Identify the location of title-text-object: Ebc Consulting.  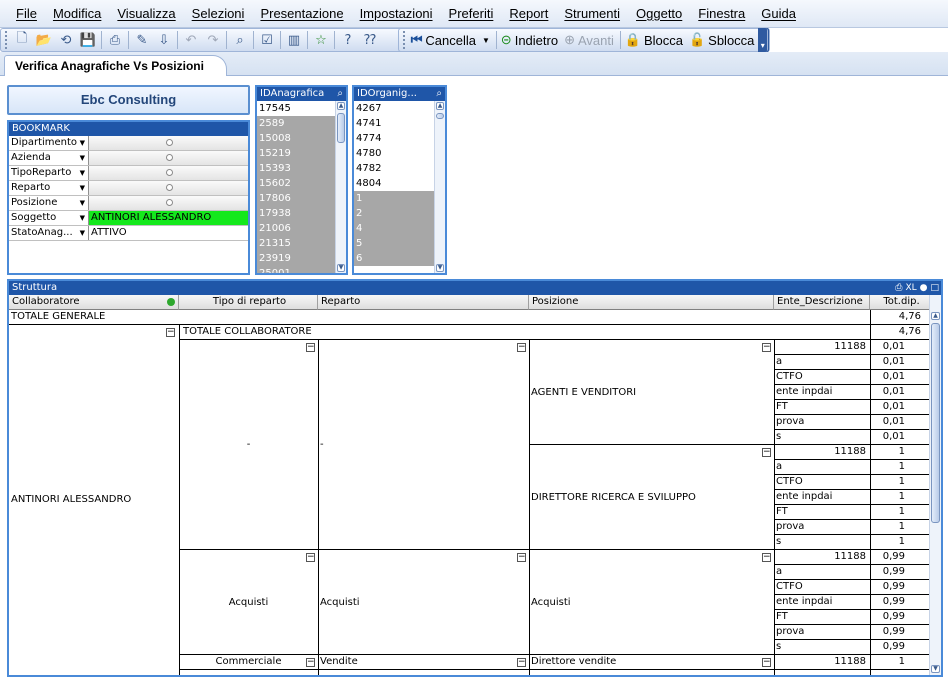
(128, 100).